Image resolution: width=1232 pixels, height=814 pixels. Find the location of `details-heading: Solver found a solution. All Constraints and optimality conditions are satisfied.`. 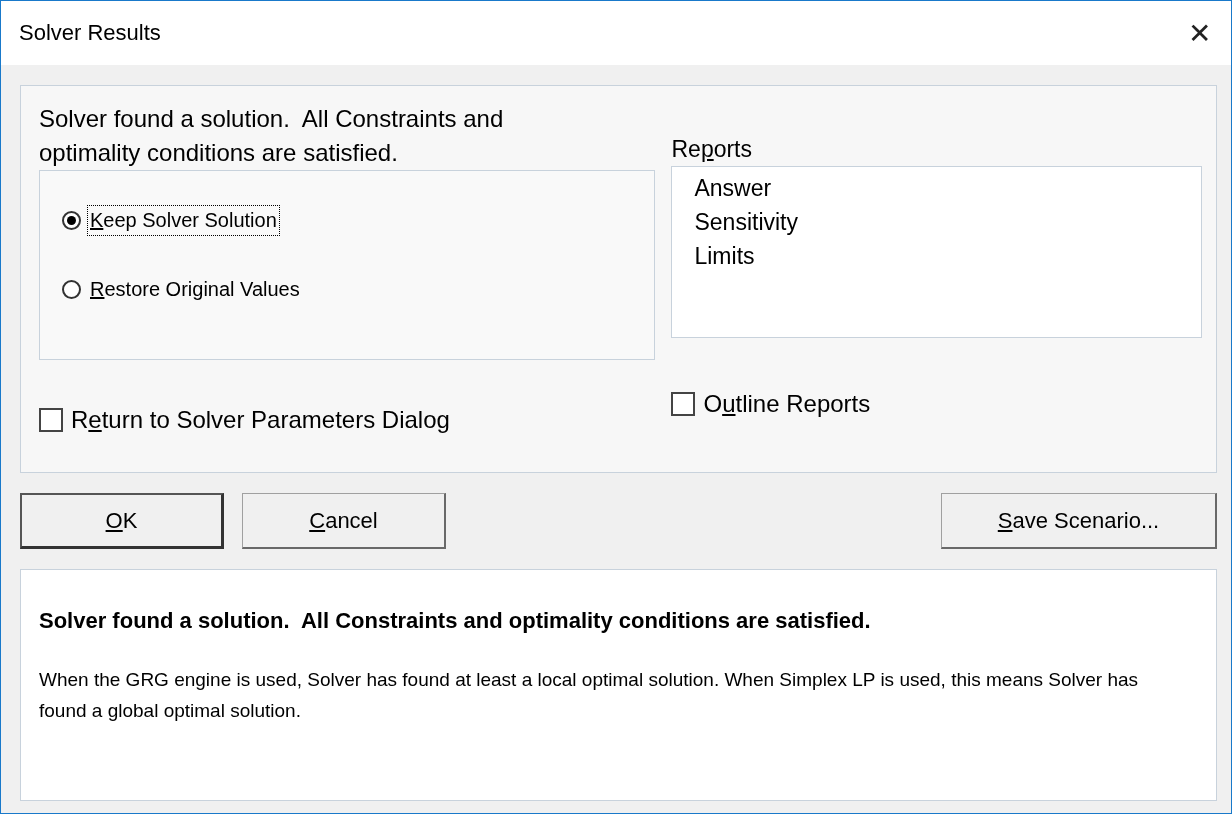

details-heading: Solver found a solution. All Constraints and optimality conditions are satisfied. is located at coordinates (455, 621).